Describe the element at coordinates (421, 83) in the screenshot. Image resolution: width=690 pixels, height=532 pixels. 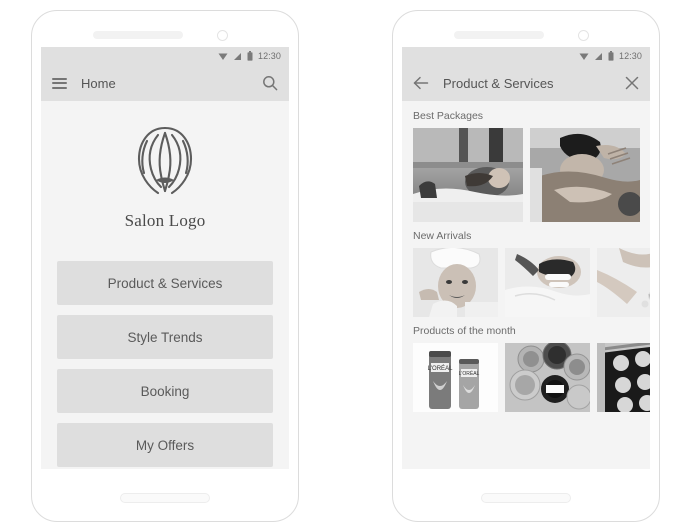
I see `back-arrow-icon` at that location.